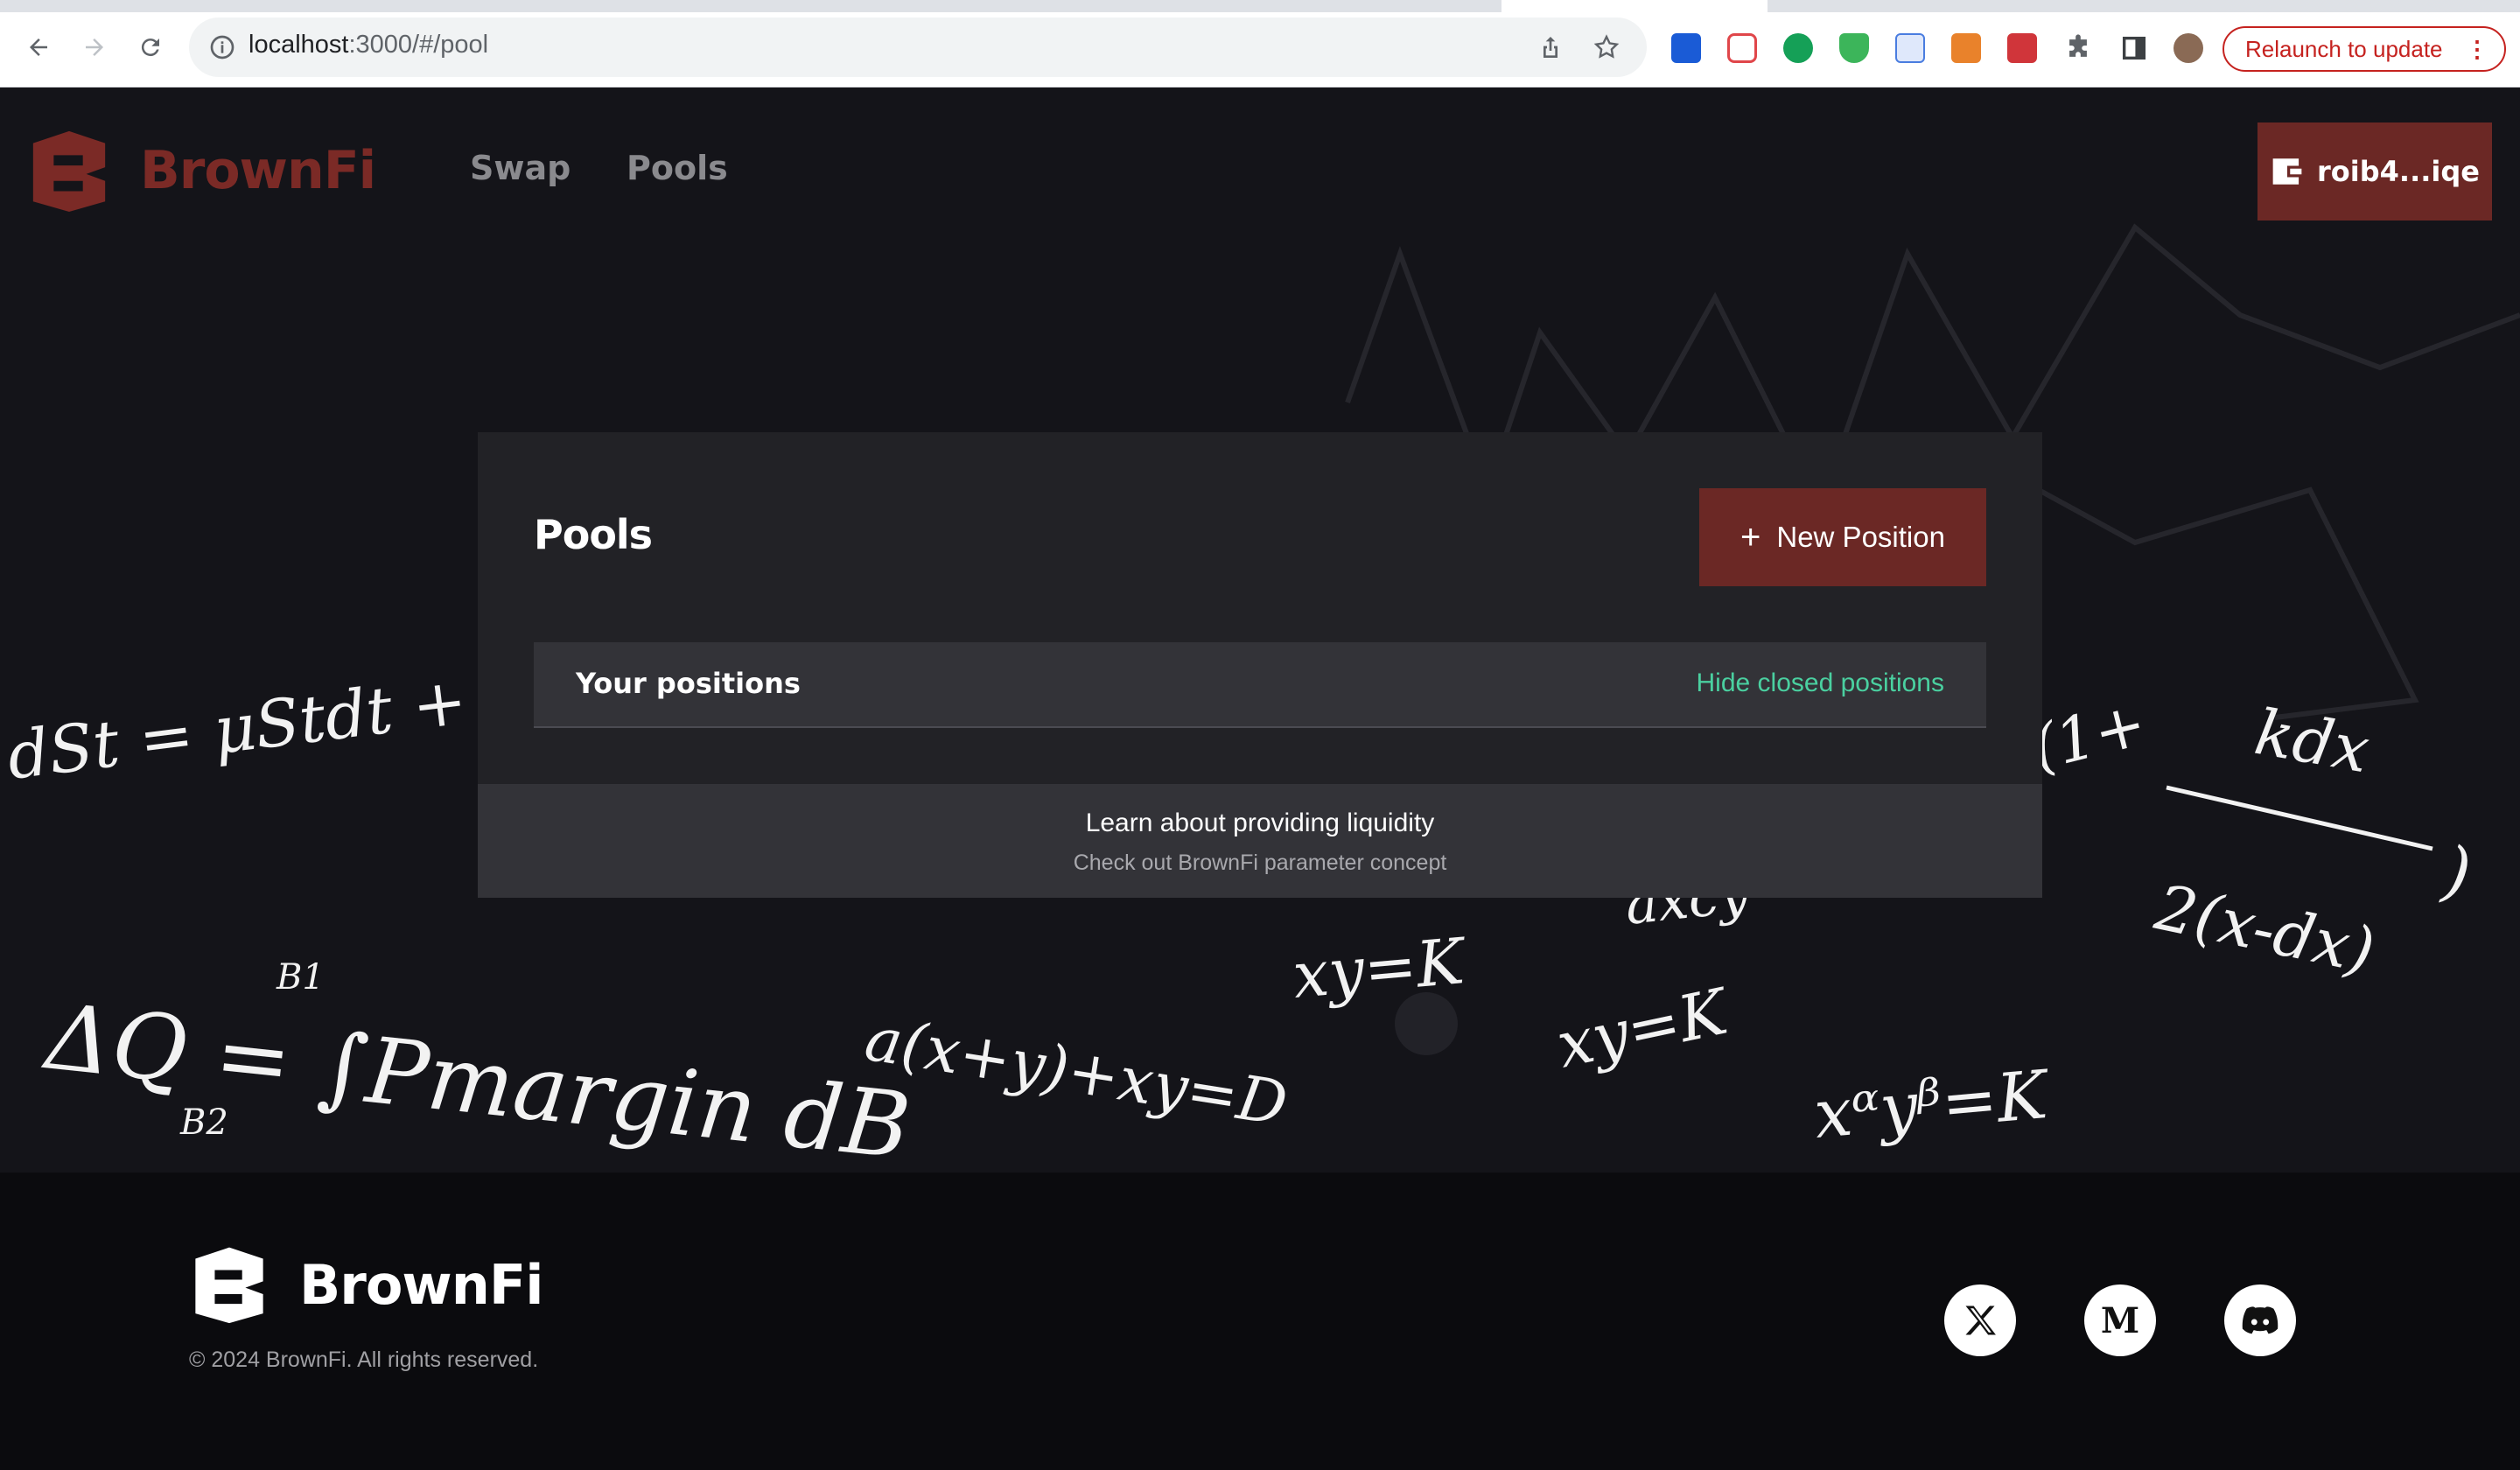 This screenshot has height=1470, width=2520. I want to click on medium-icon: M, so click(2120, 1320).